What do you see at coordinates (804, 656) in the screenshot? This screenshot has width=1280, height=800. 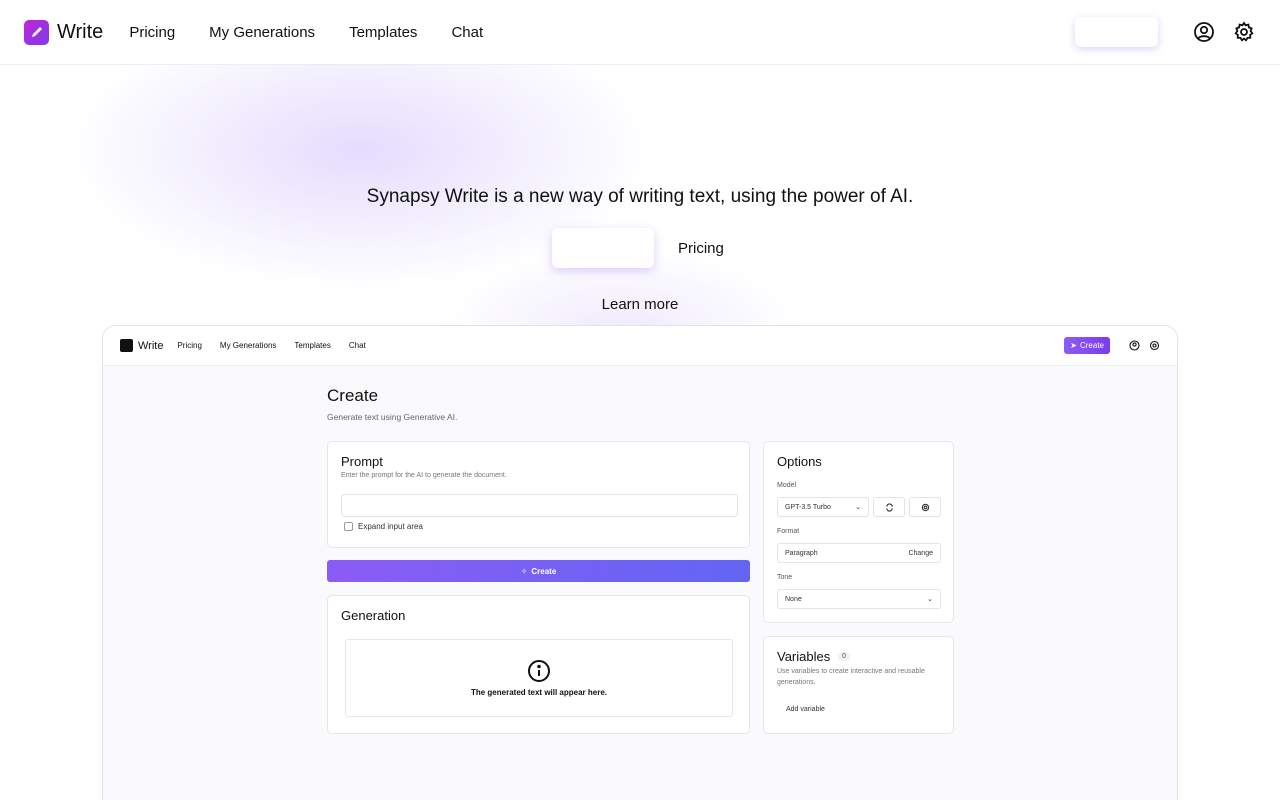 I see `variables-title: Variables` at bounding box center [804, 656].